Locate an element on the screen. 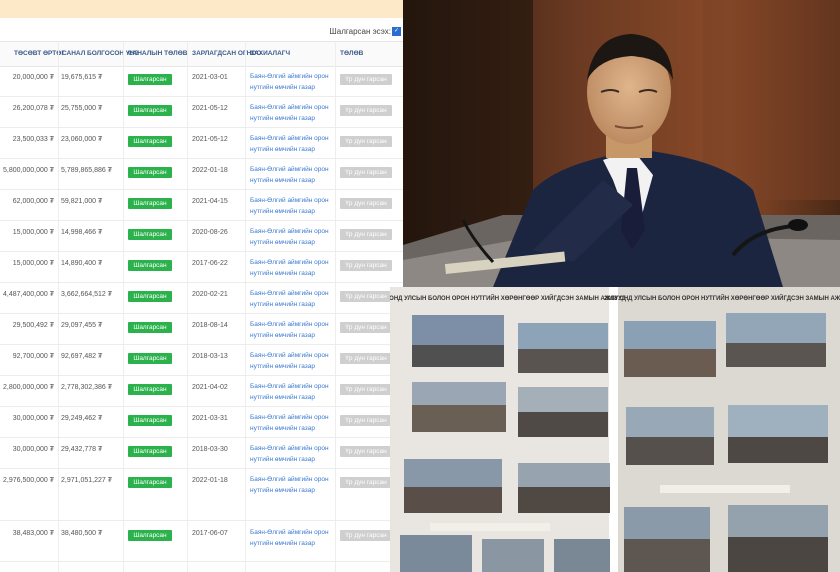 This screenshot has height=572, width=840. budget-cell: 20,000,000 ₮ is located at coordinates (33, 77).